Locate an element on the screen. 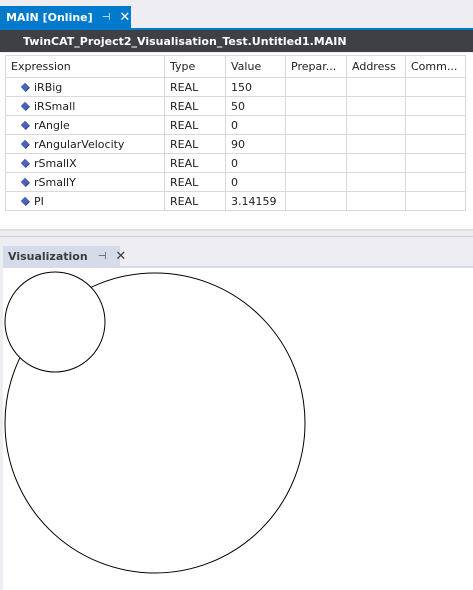  table-row: rSmallX REAL 0 is located at coordinates (235, 163).